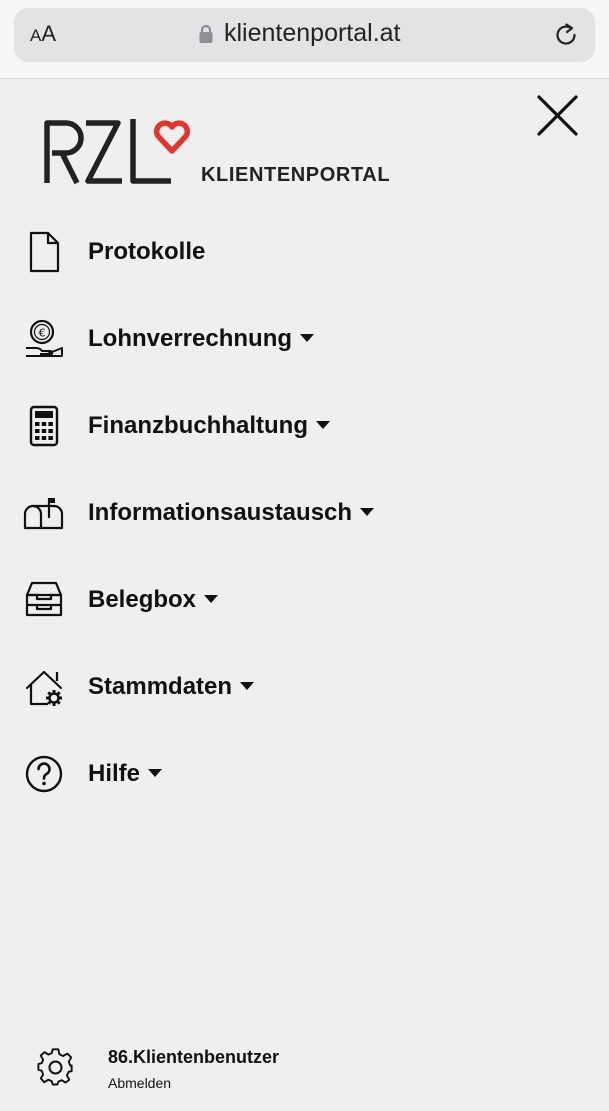  I want to click on gear-icon, so click(56, 1068).